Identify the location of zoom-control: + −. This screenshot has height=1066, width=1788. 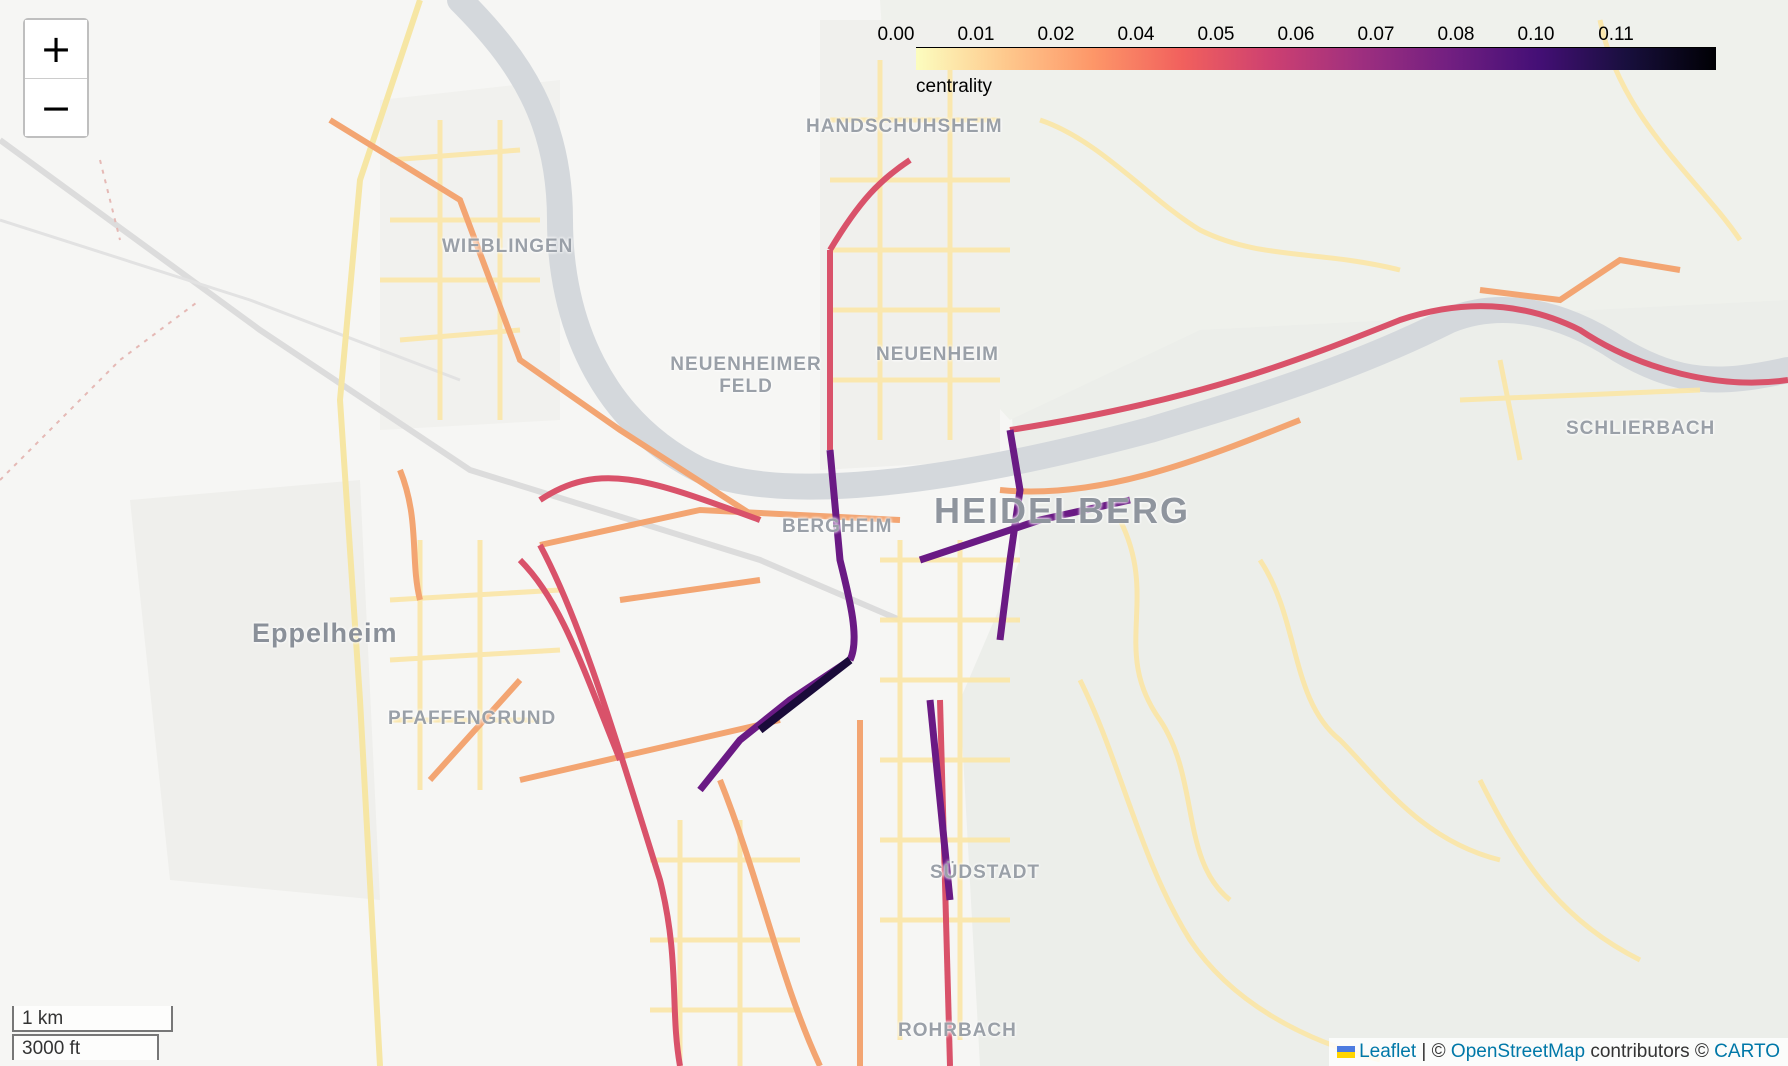
(56, 78).